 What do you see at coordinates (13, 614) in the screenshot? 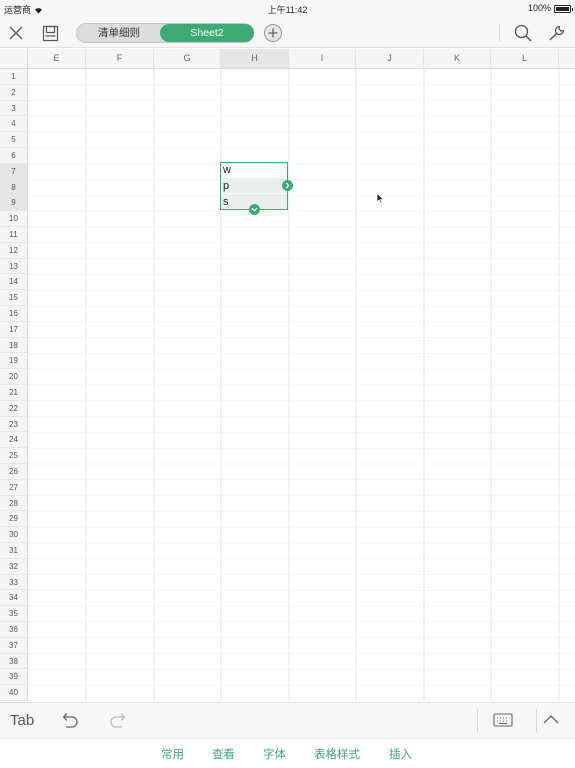
I see `row-header-cell: 35` at bounding box center [13, 614].